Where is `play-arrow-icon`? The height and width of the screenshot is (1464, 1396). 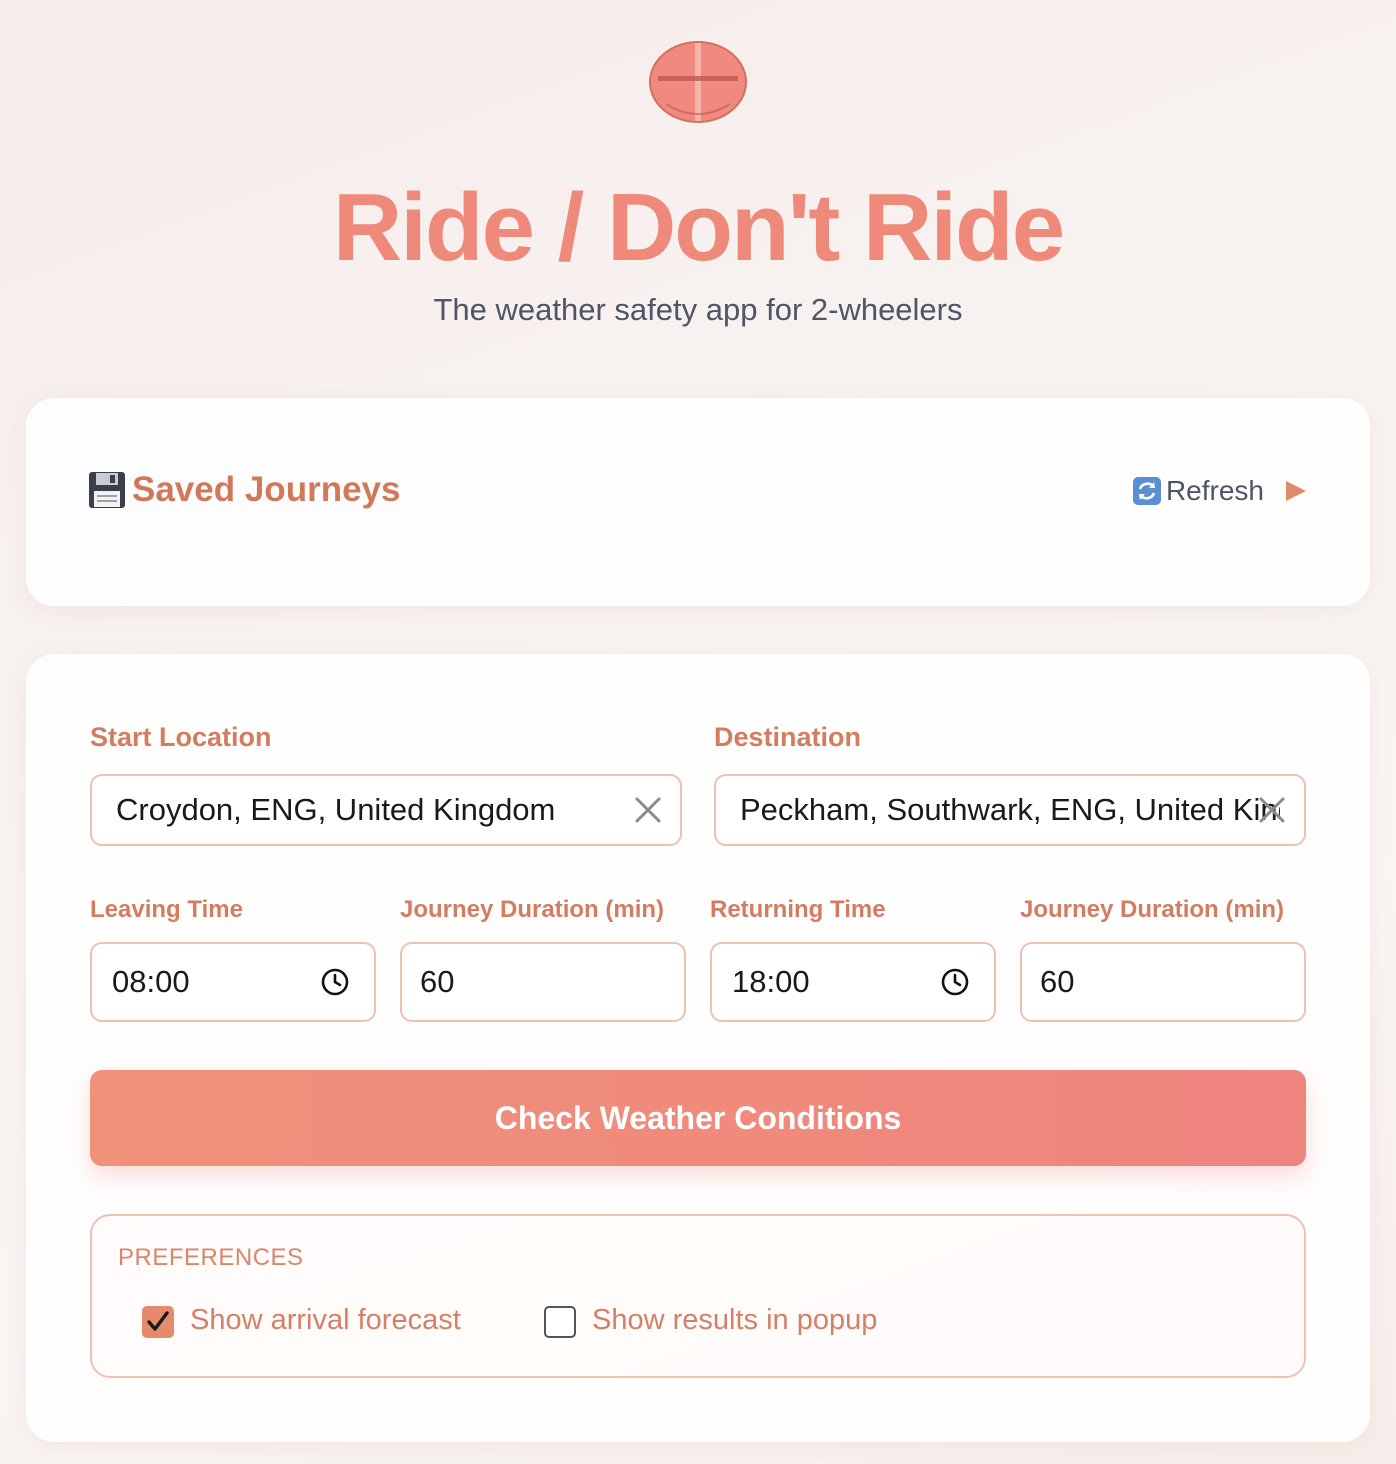 play-arrow-icon is located at coordinates (1296, 491).